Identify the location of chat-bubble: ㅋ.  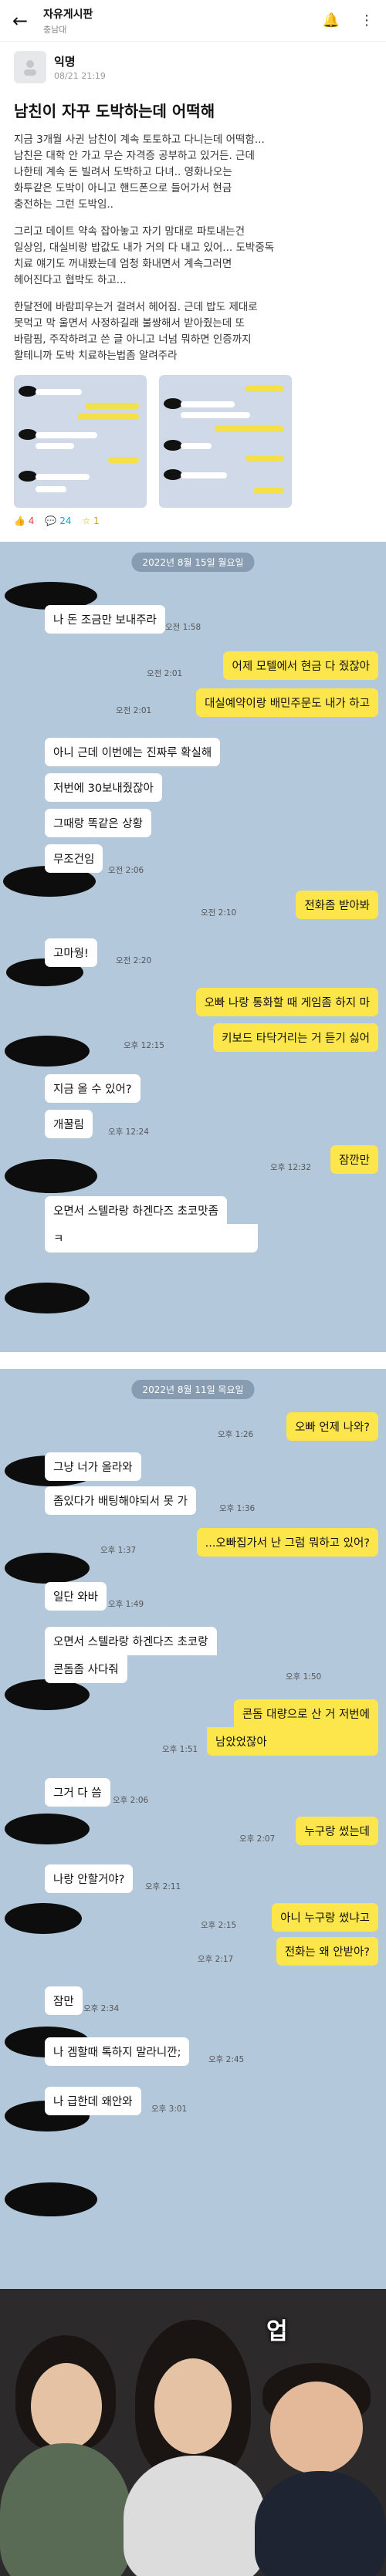
(151, 1238).